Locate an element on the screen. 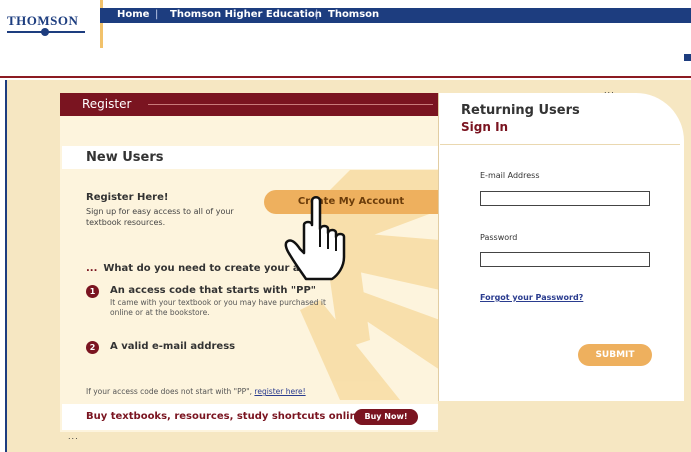 Image resolution: width=691 pixels, height=452 pixels. email-label: E-mail Address is located at coordinates (510, 175).